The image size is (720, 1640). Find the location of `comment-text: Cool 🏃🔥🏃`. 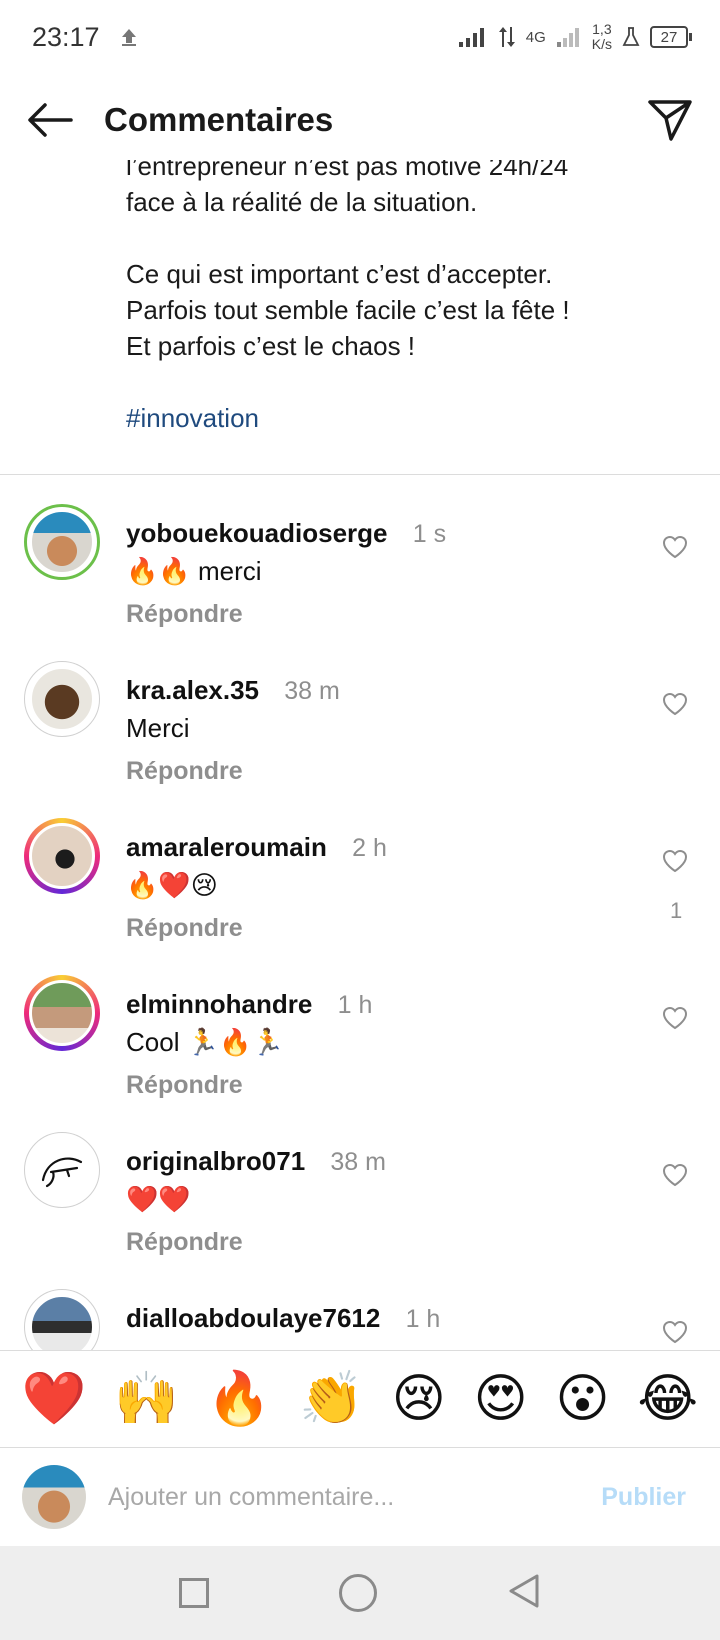

comment-text: Cool 🏃🔥🏃 is located at coordinates (205, 1042).